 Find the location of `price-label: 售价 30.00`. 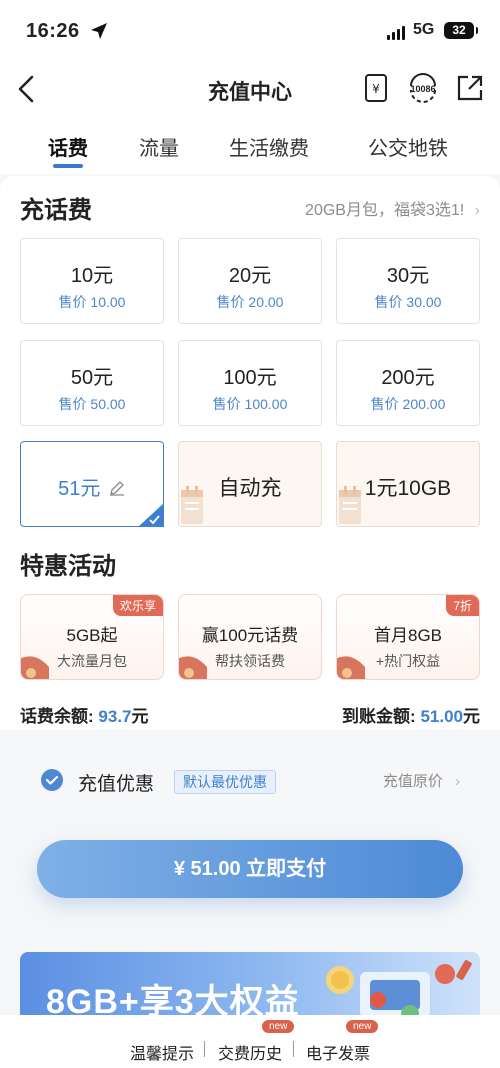

price-label: 售价 30.00 is located at coordinates (408, 302).